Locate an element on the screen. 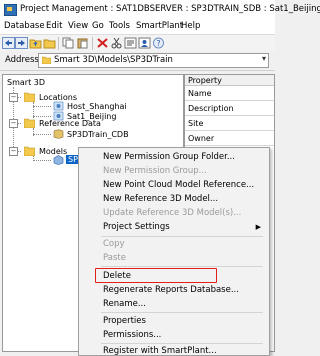 Image resolution: width=320 pixels, height=356 pixels. app-icon is located at coordinates (10, 10).